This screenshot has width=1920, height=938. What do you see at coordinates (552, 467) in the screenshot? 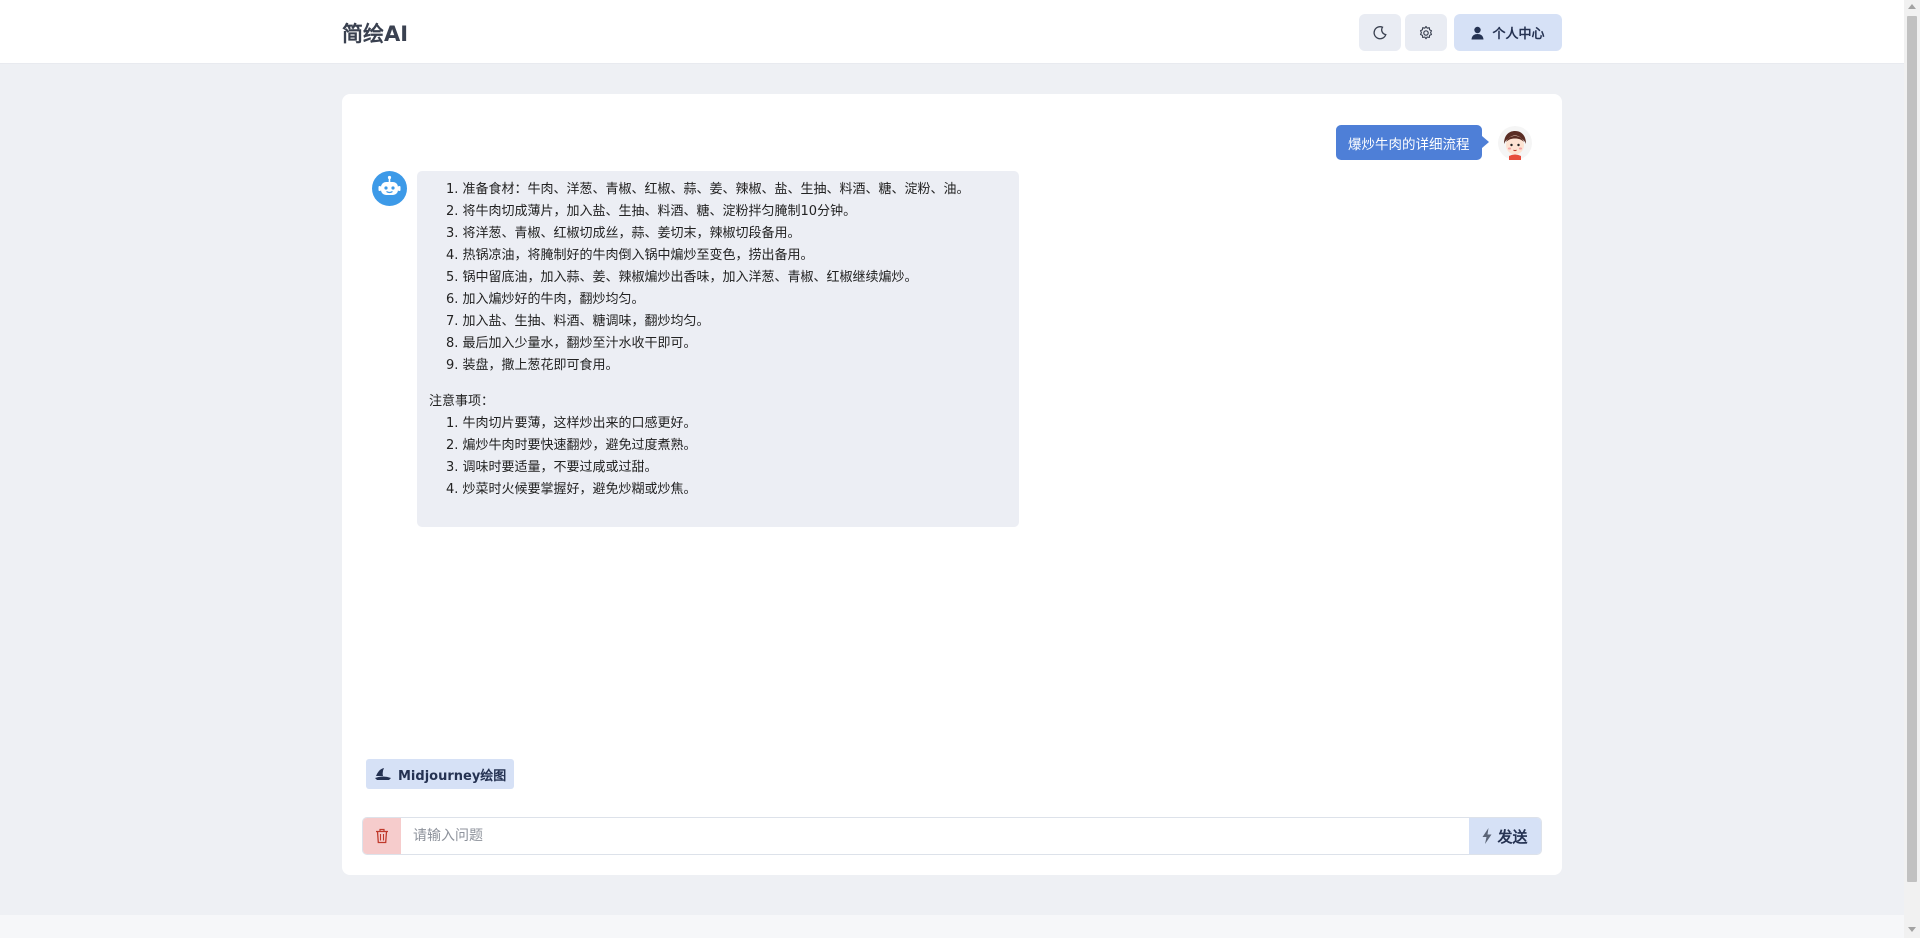
I see `list-item: 3. 调味时要适量，不要过咸或过甜。` at bounding box center [552, 467].